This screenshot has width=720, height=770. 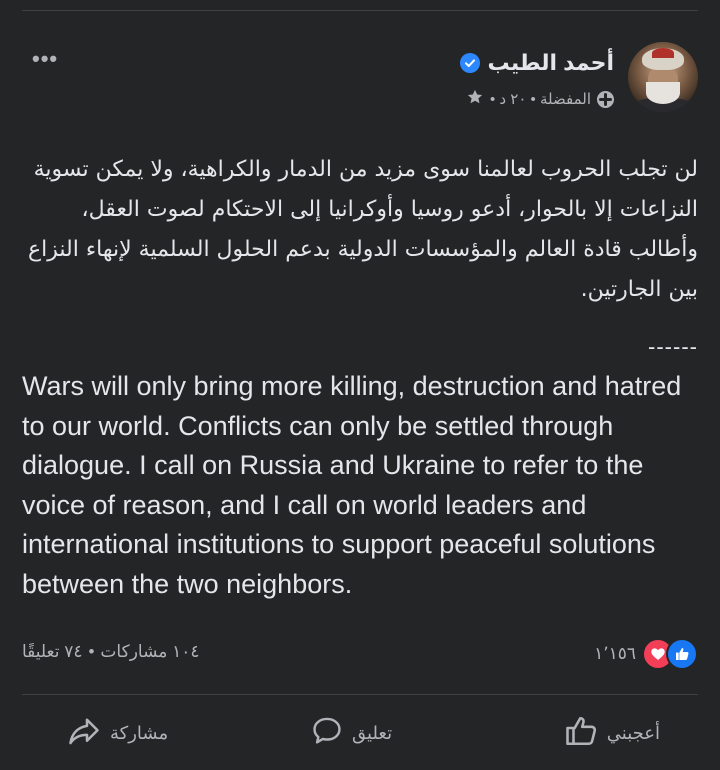 What do you see at coordinates (351, 733) in the screenshot?
I see `comment-button: تعليق` at bounding box center [351, 733].